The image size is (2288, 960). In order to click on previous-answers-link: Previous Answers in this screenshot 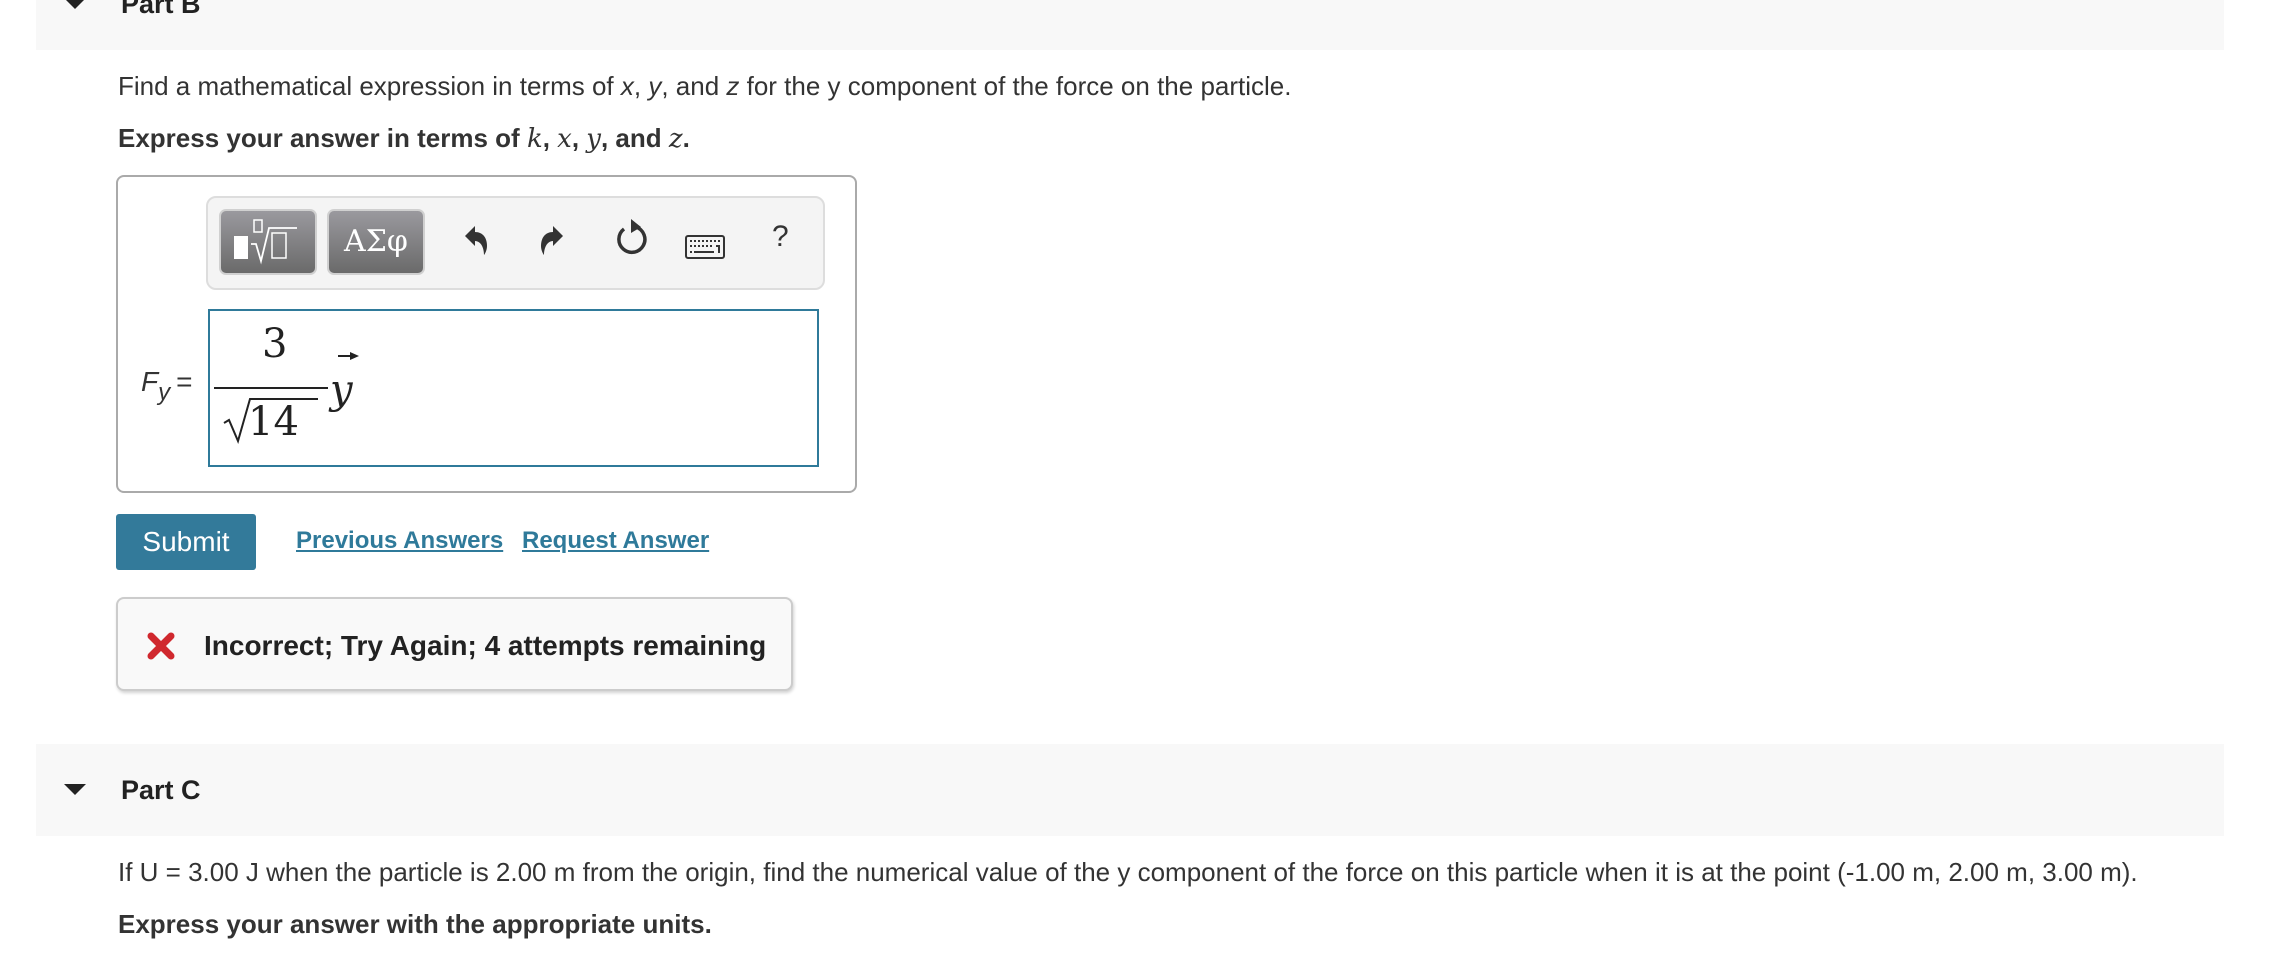, I will do `click(399, 541)`.